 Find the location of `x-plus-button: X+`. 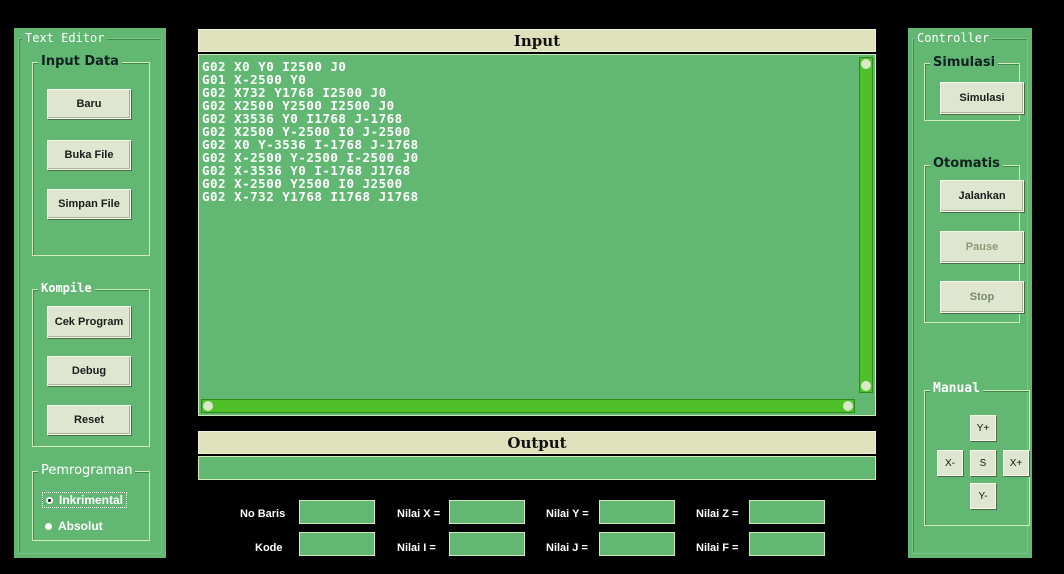

x-plus-button: X+ is located at coordinates (1016, 463).